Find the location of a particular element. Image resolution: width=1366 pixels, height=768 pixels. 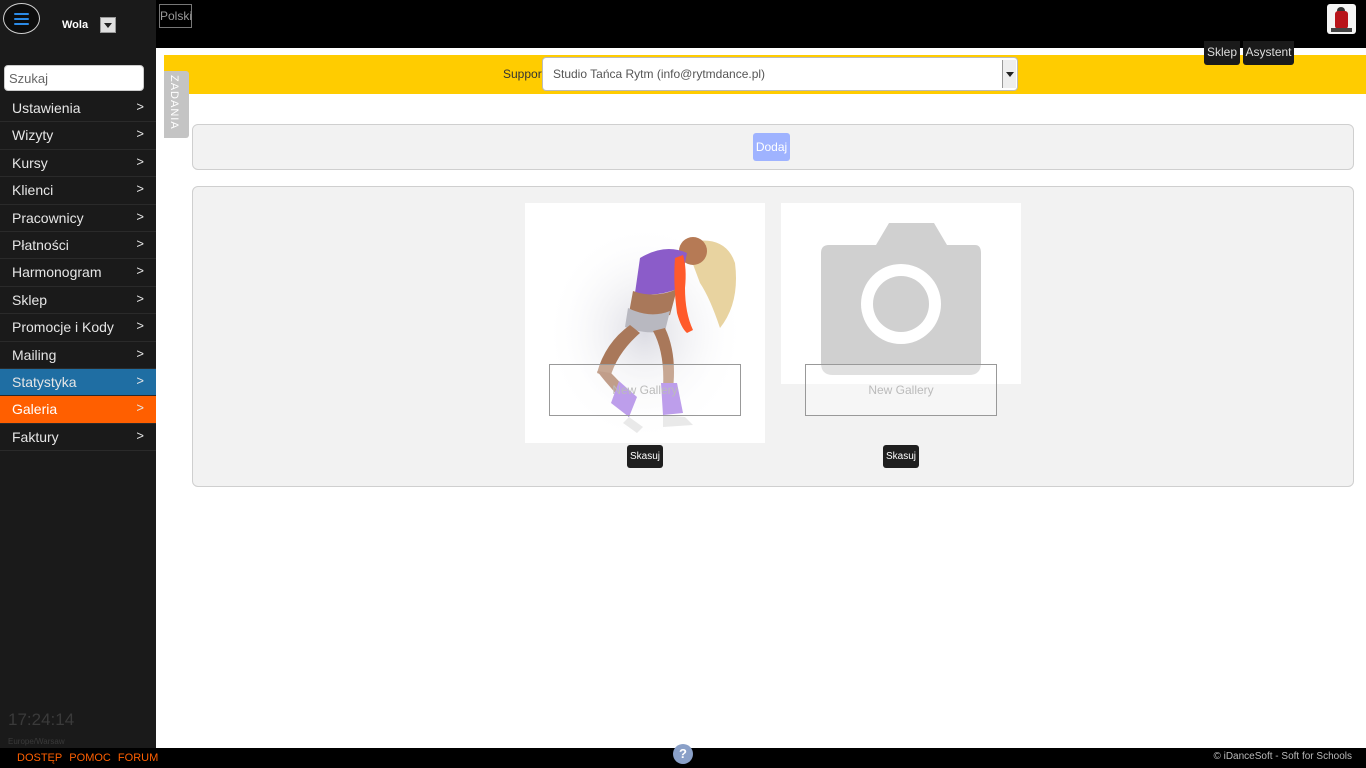

footer-link-dostep: DOSTĘP is located at coordinates (39, 758).